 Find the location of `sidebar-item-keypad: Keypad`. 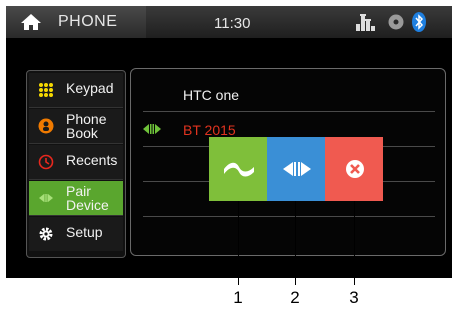

sidebar-item-keypad: Keypad is located at coordinates (76, 90).